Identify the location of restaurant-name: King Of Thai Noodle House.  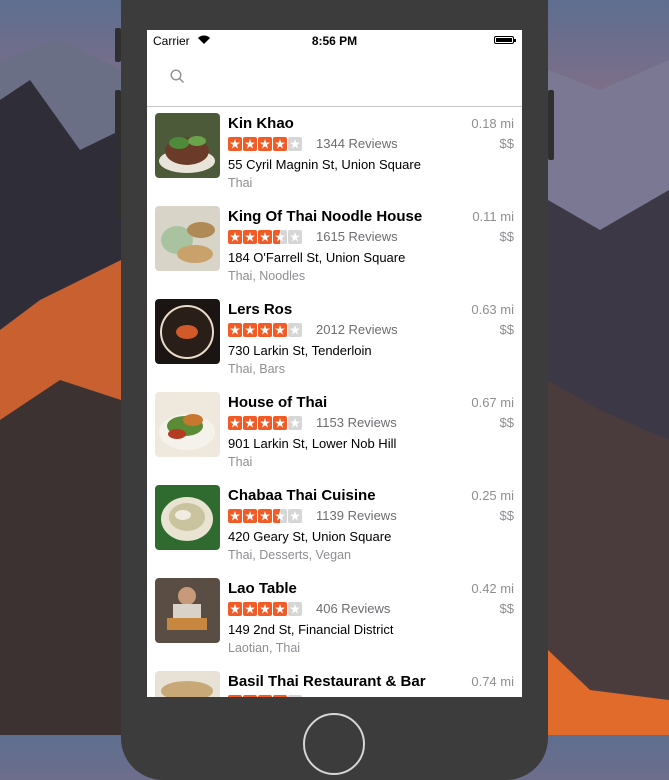
(325, 216).